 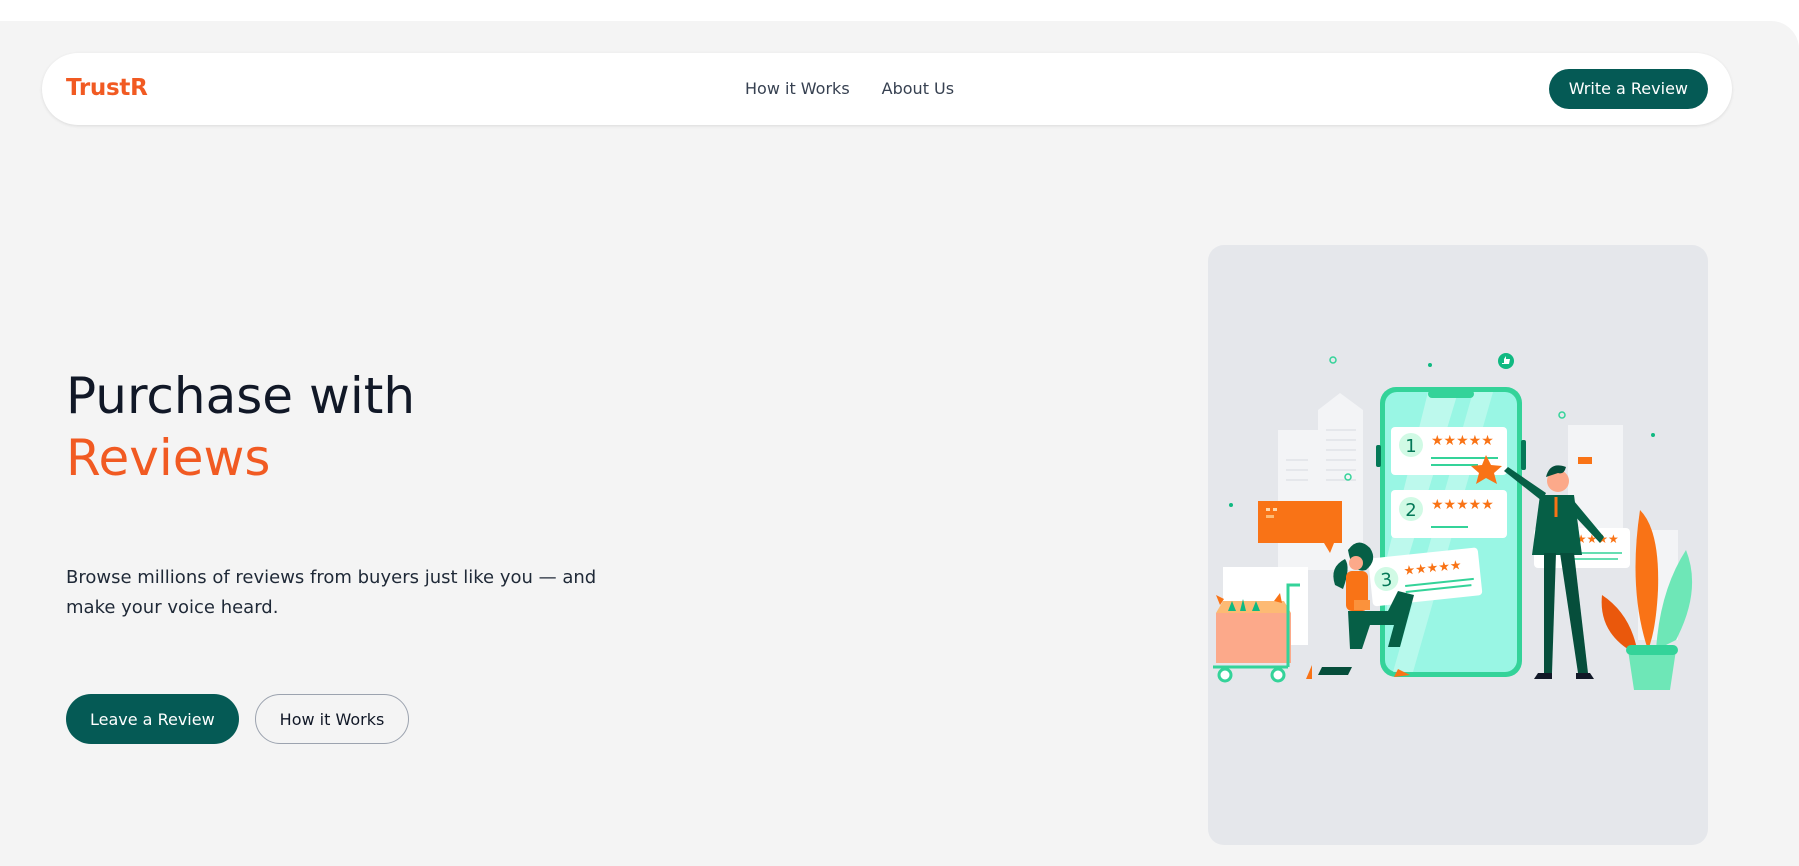 I want to click on hero-title-accent: Reviews, so click(x=168, y=458).